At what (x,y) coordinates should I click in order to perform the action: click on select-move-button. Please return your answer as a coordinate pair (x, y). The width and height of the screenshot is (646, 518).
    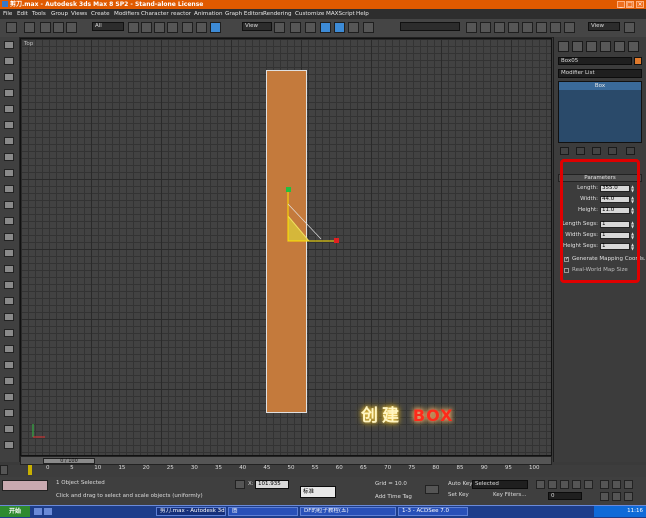
    Looking at the image, I should click on (187, 27).